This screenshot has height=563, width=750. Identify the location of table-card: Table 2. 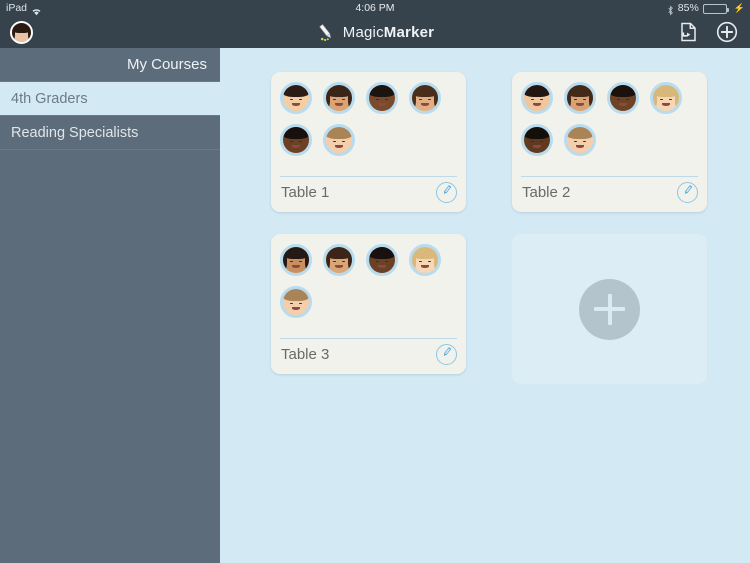
(609, 142).